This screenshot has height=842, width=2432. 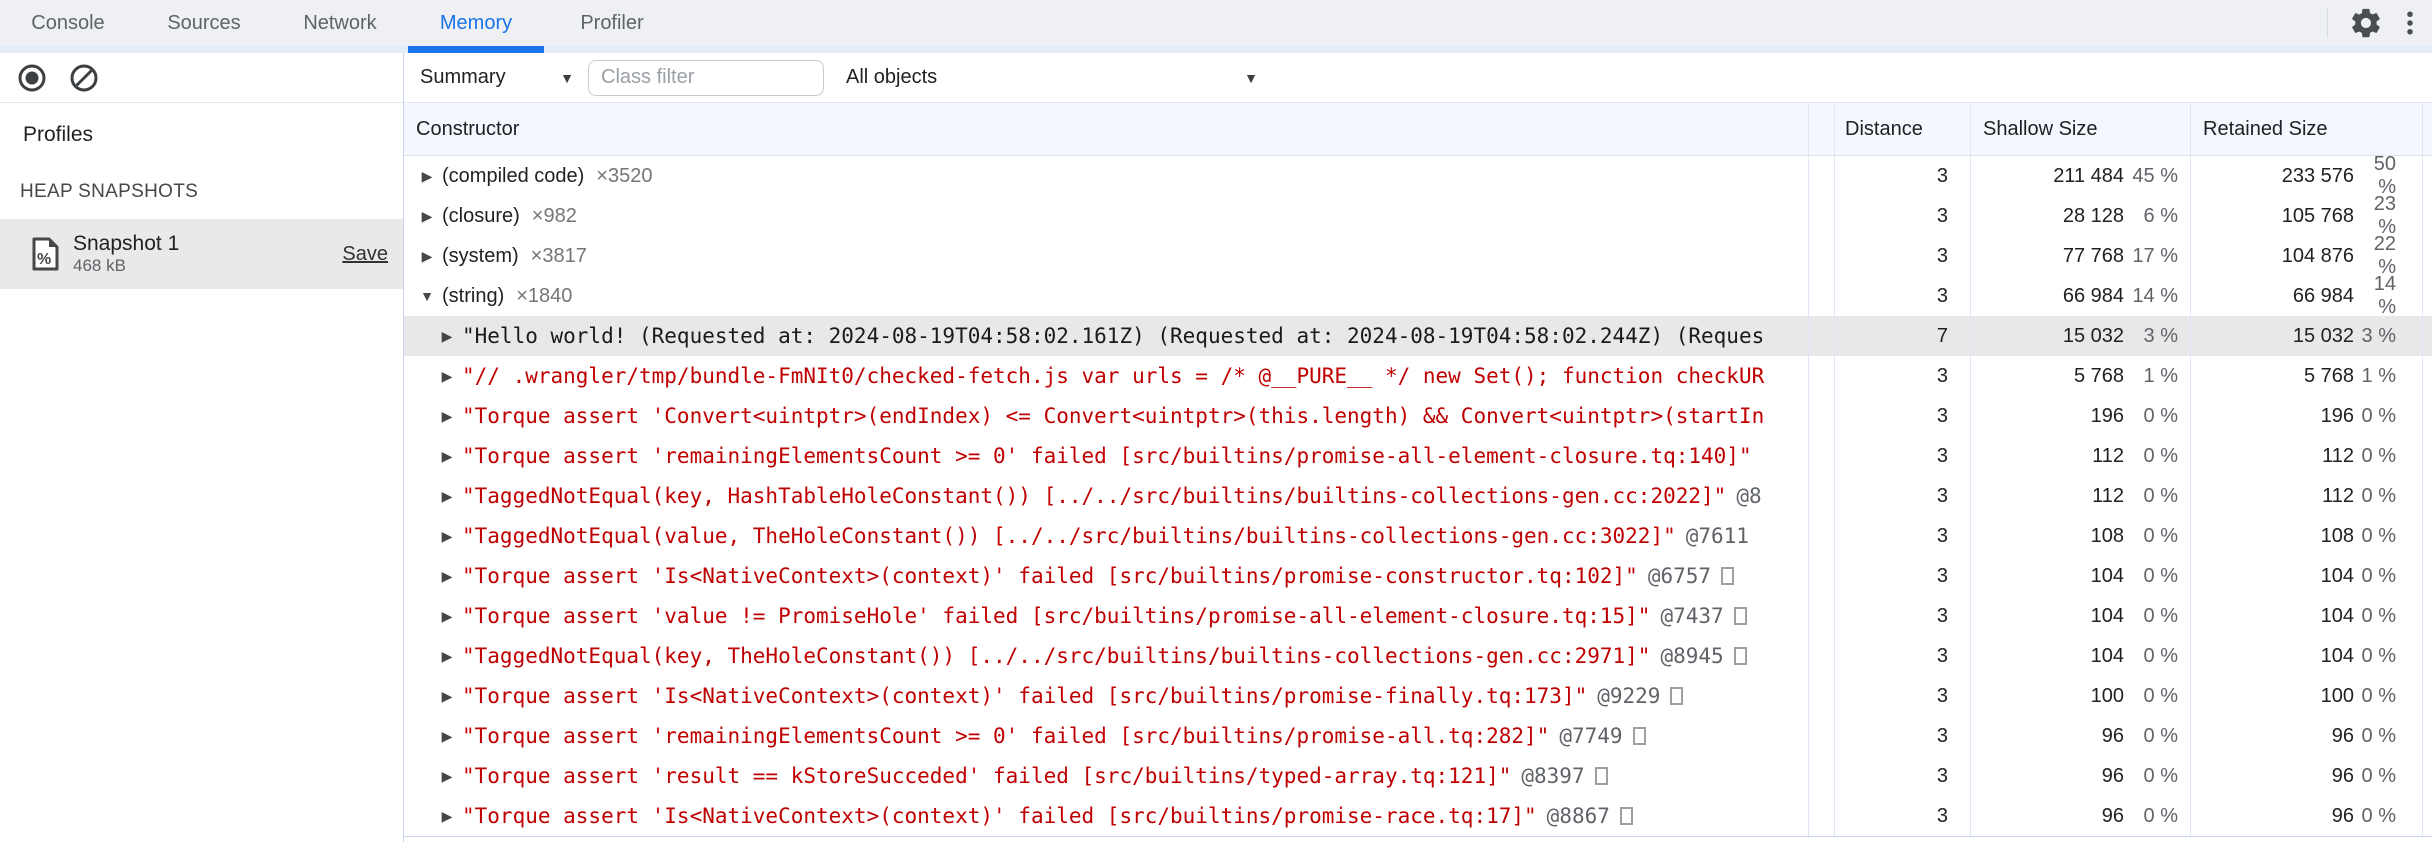 What do you see at coordinates (1418, 78) in the screenshot?
I see `memory-toolbar: Summary ▼ All objects ▼` at bounding box center [1418, 78].